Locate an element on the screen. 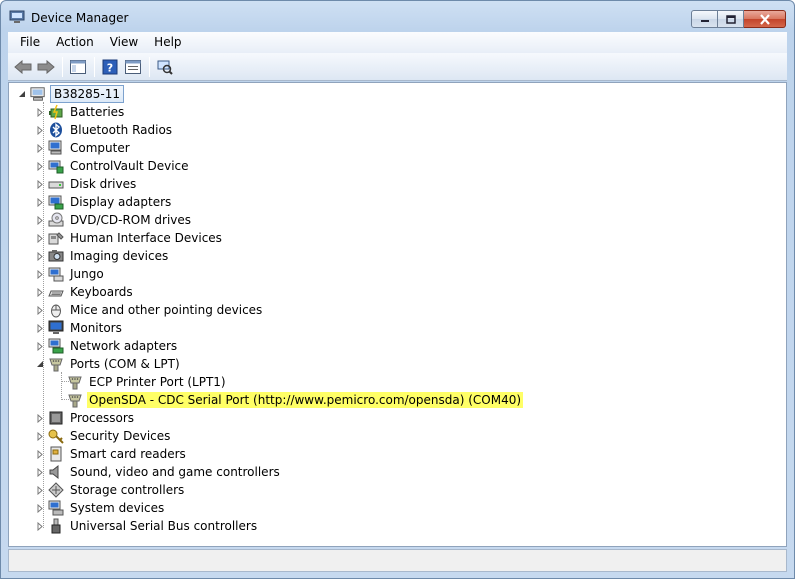 The image size is (795, 579). status-bar is located at coordinates (397, 560).